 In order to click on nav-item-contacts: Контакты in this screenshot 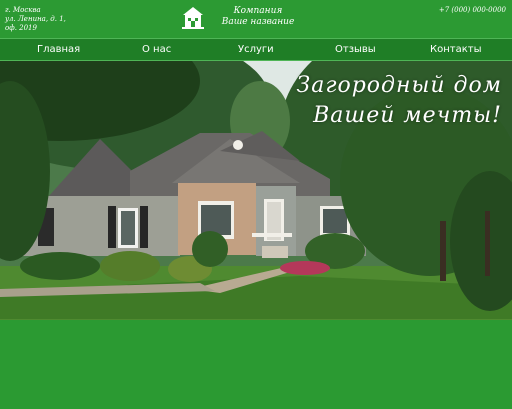, I will do `click(455, 49)`.